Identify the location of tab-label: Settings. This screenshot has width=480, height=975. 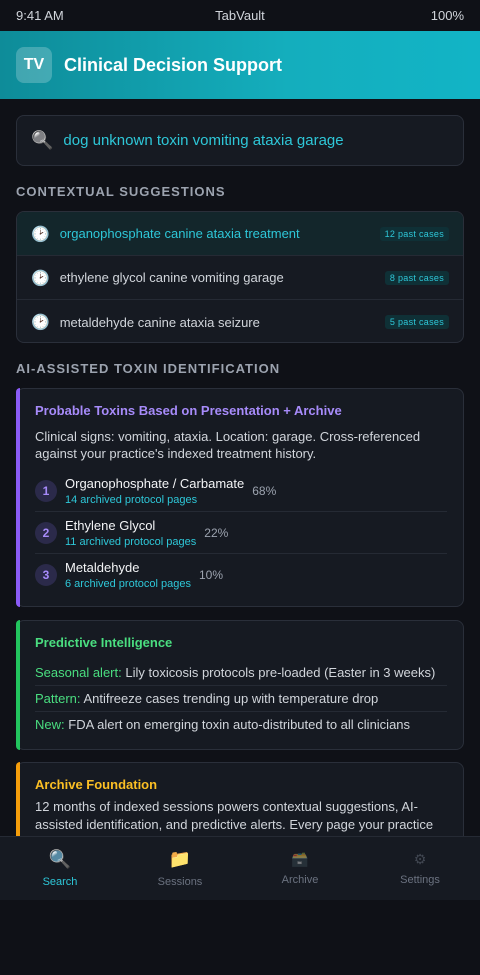
(420, 880).